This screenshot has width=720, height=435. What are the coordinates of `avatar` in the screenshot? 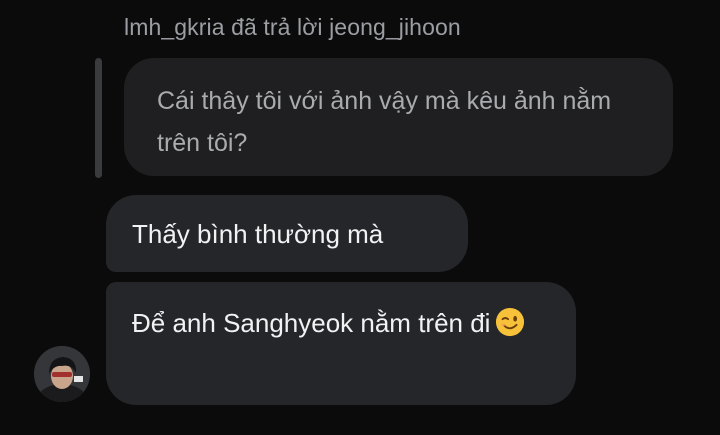 It's located at (62, 374).